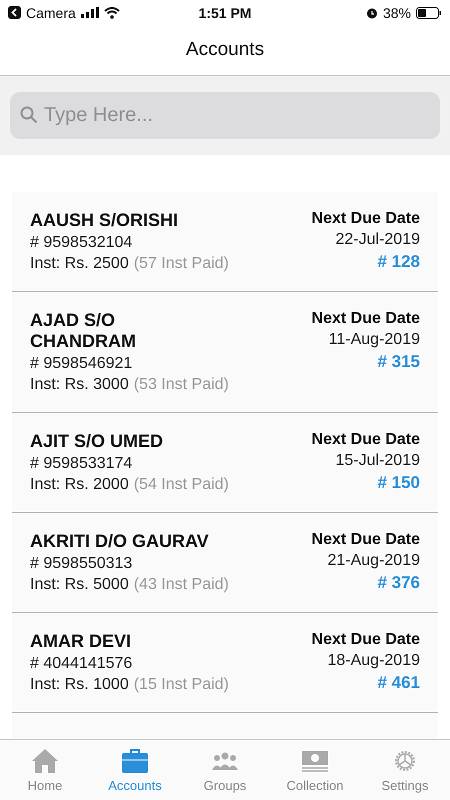  I want to click on account-phone: # 9598533174, so click(82, 464).